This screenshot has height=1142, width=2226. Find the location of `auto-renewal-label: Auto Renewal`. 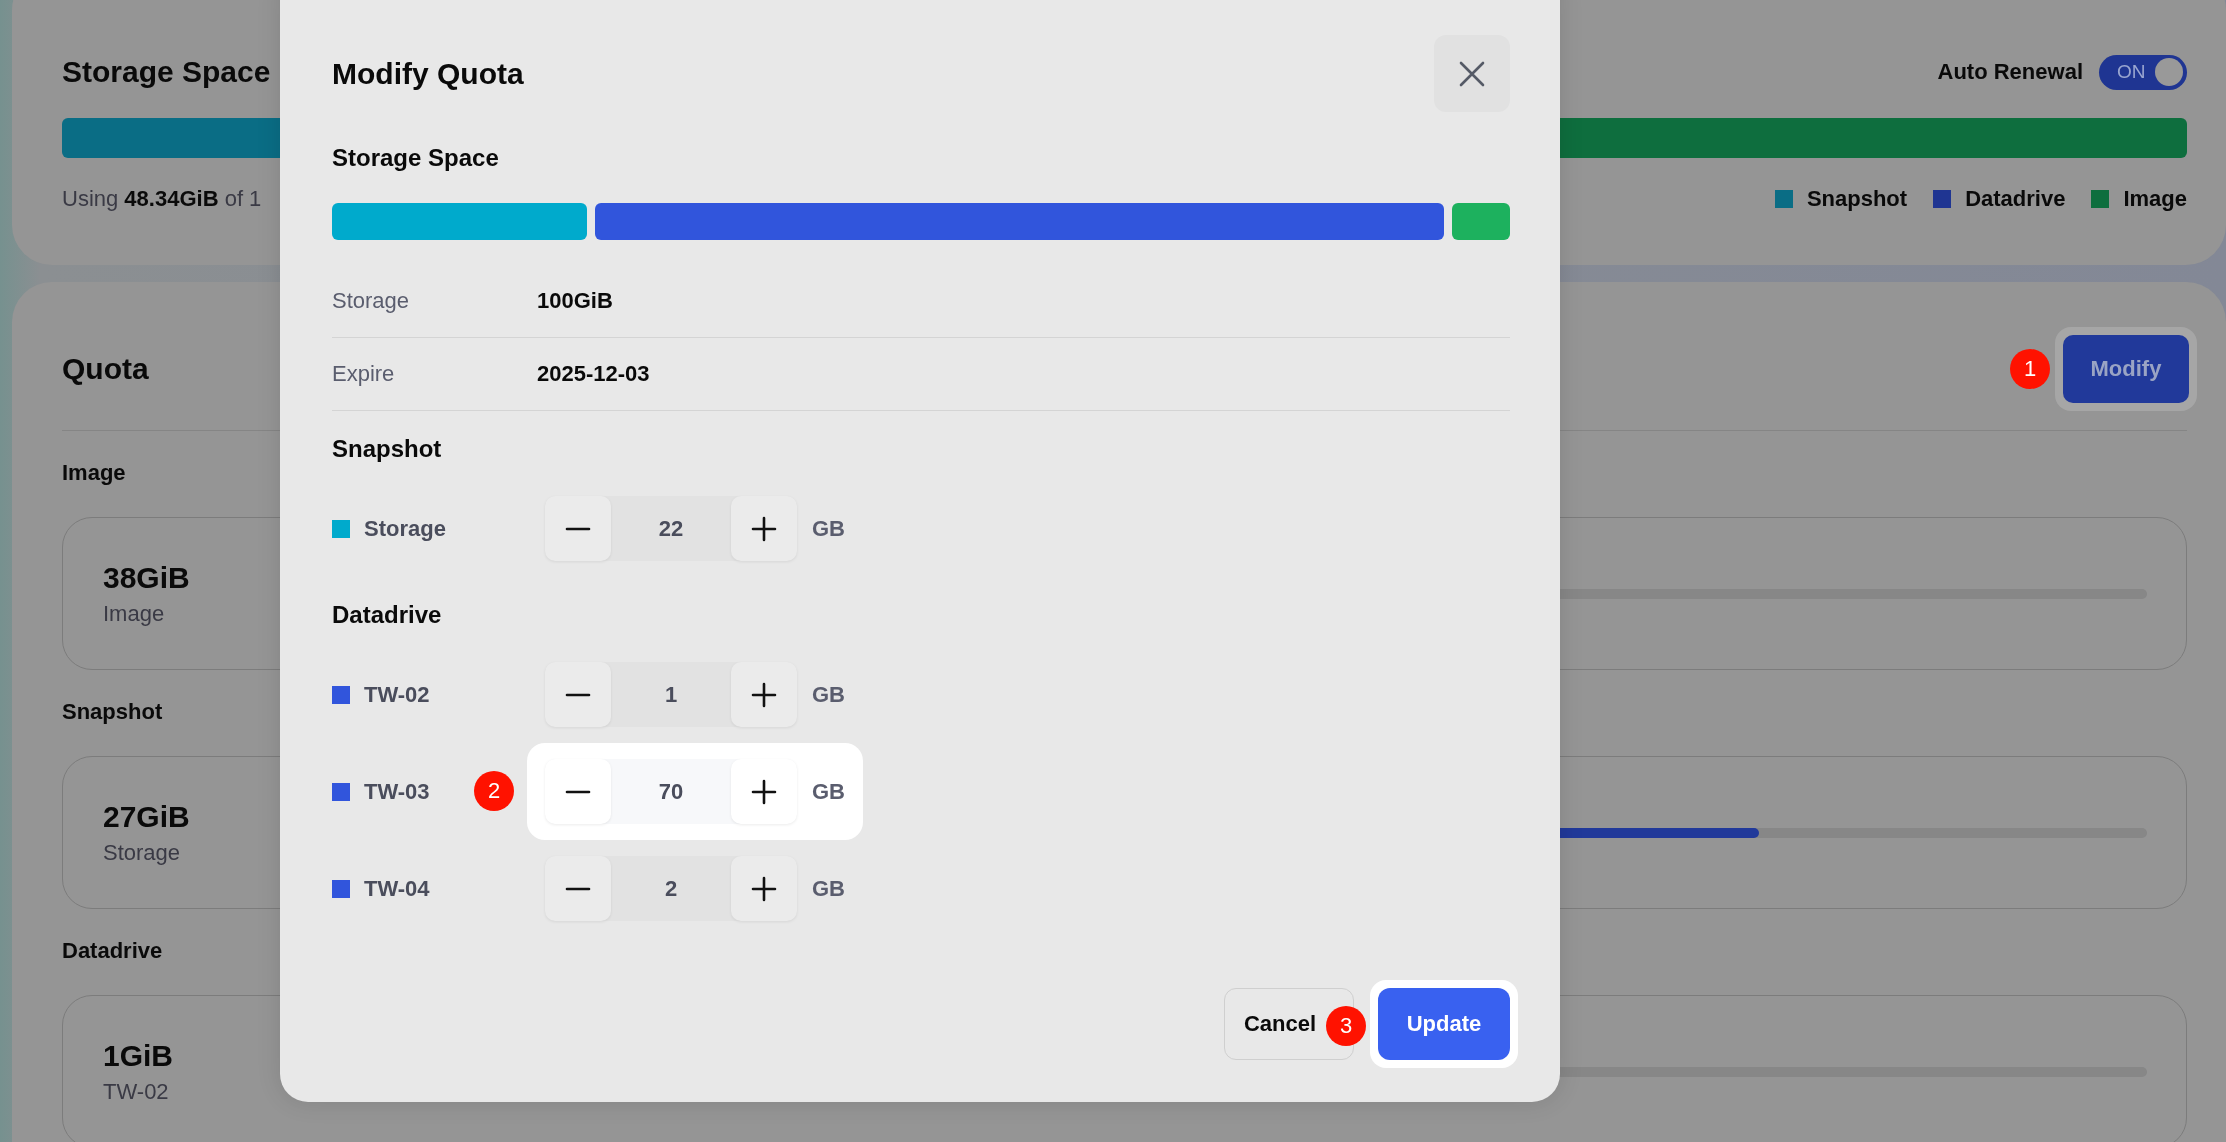

auto-renewal-label: Auto Renewal is located at coordinates (2010, 72).